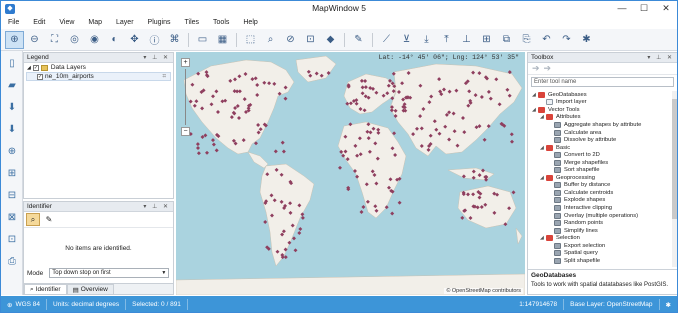 This screenshot has height=313, width=678. I want to click on tree-group-node: ◢ Selection, so click(601, 238).